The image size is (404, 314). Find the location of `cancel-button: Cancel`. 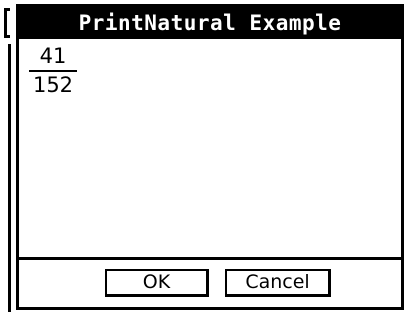

cancel-button: Cancel is located at coordinates (278, 283).